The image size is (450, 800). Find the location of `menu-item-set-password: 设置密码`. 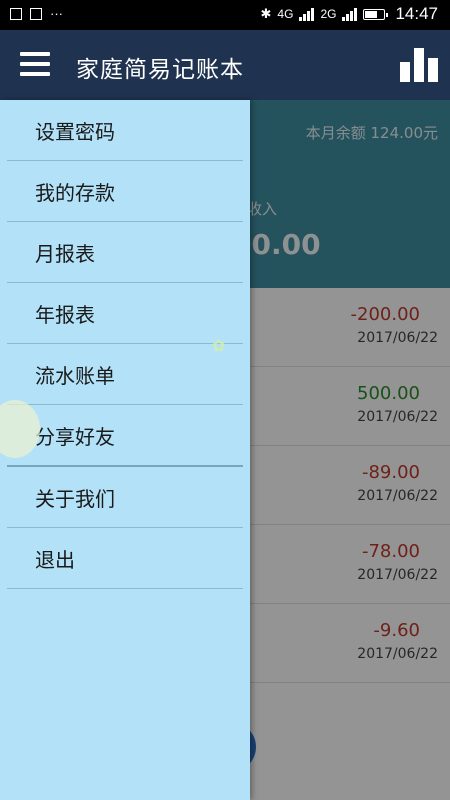

menu-item-set-password: 设置密码 is located at coordinates (125, 130).